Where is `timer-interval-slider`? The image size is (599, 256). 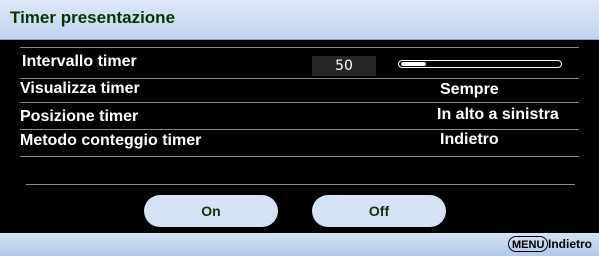
timer-interval-slider is located at coordinates (480, 64).